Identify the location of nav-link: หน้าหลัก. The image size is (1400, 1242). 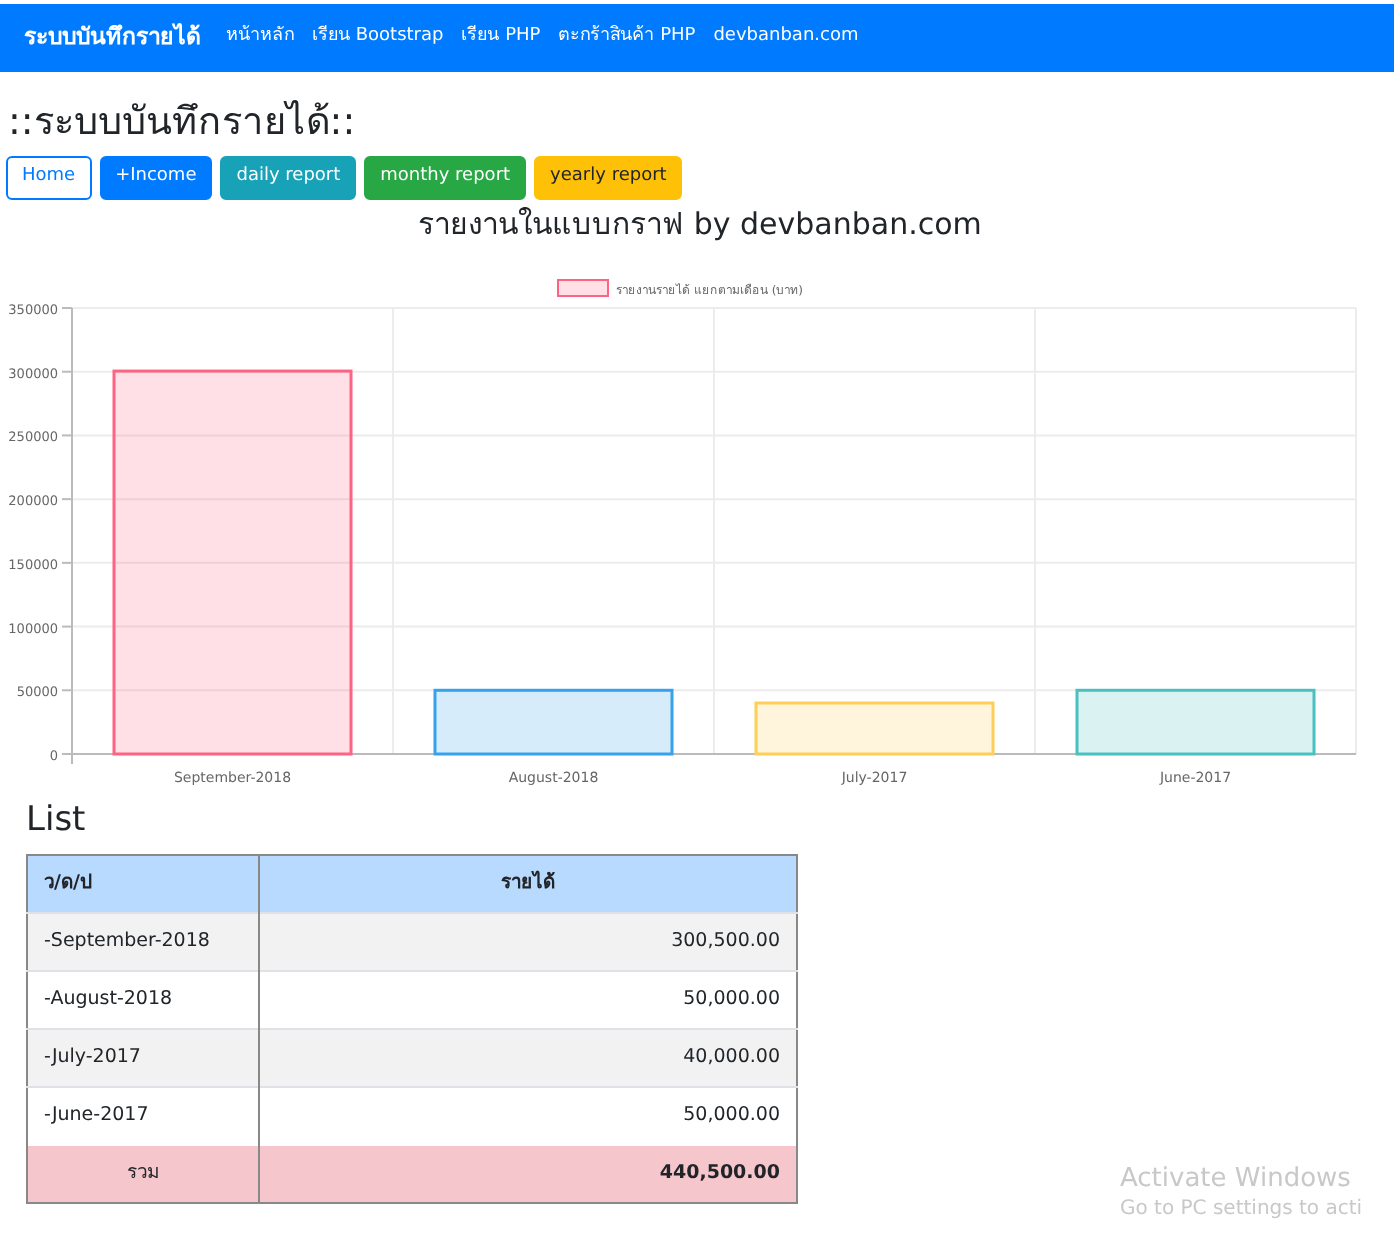
(260, 38).